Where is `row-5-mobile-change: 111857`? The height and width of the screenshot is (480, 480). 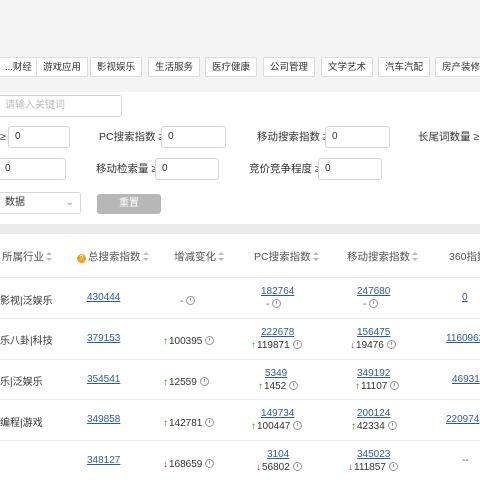
row-5-mobile-change: 111857 is located at coordinates (373, 467).